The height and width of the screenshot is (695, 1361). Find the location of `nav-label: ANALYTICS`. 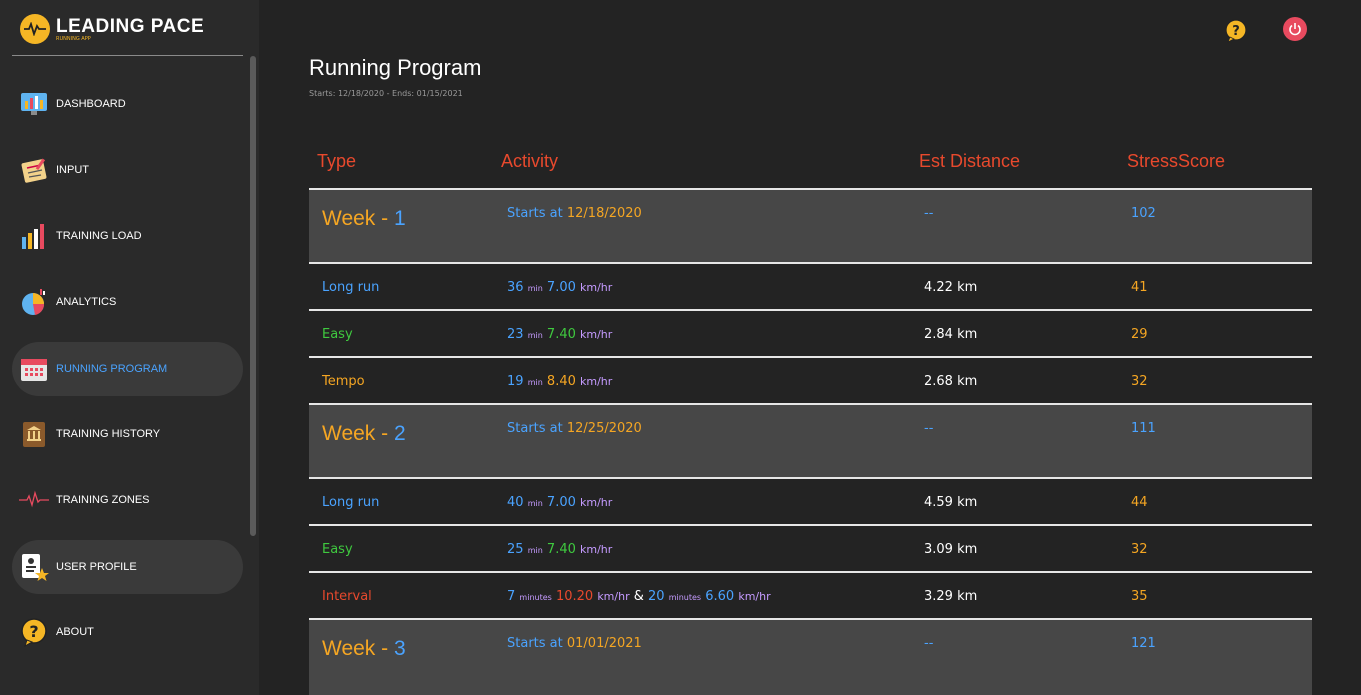

nav-label: ANALYTICS is located at coordinates (86, 302).